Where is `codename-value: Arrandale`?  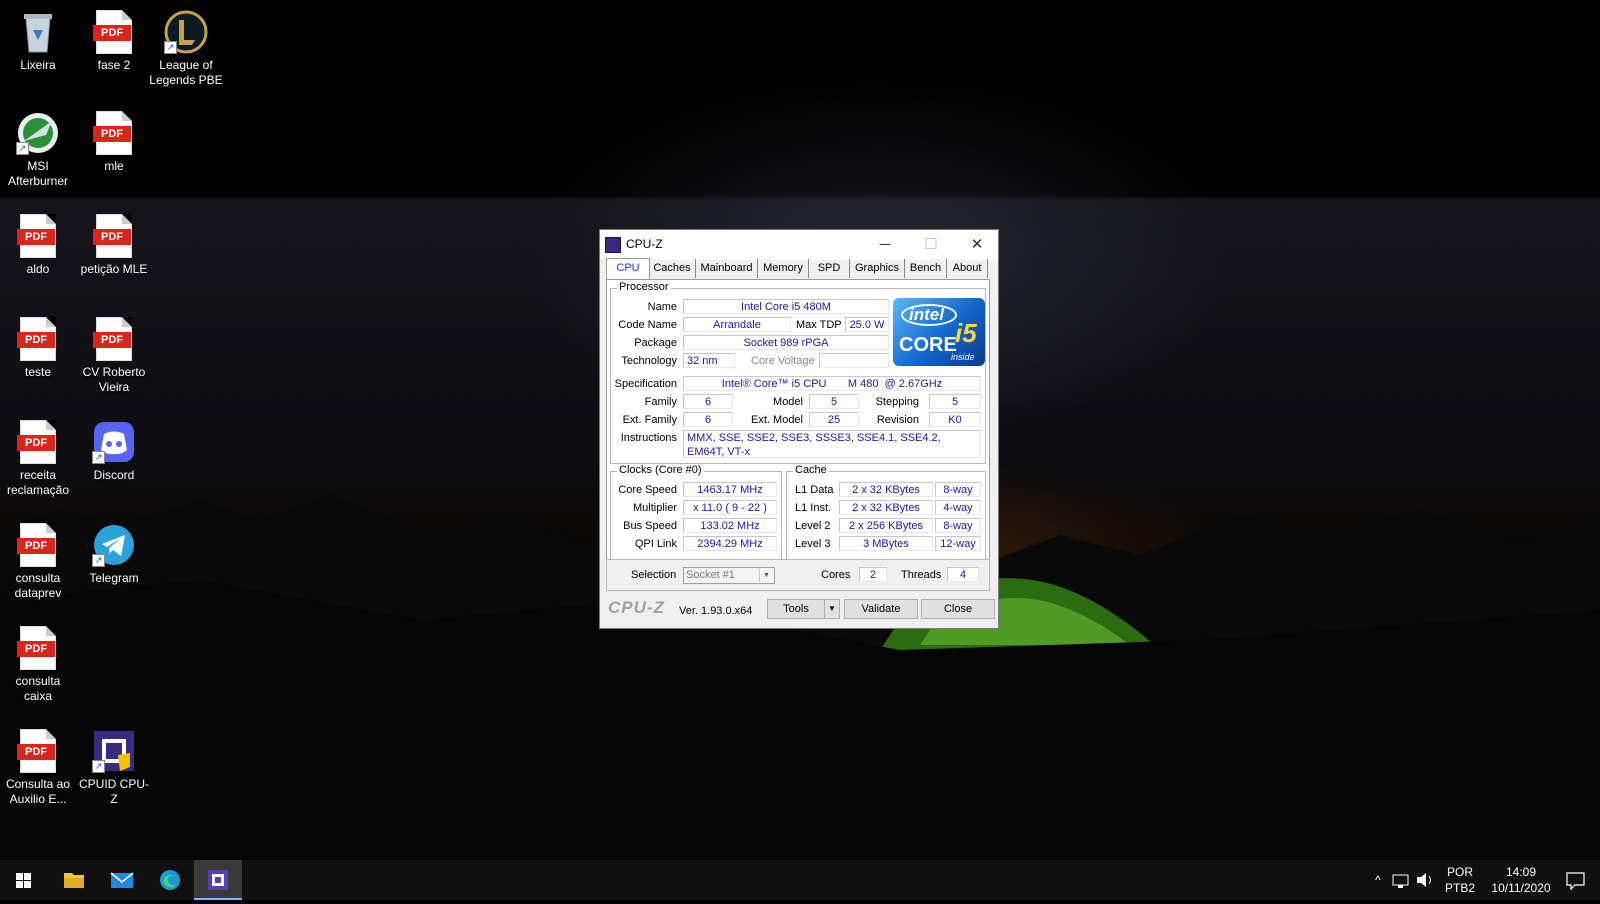 codename-value: Arrandale is located at coordinates (737, 324).